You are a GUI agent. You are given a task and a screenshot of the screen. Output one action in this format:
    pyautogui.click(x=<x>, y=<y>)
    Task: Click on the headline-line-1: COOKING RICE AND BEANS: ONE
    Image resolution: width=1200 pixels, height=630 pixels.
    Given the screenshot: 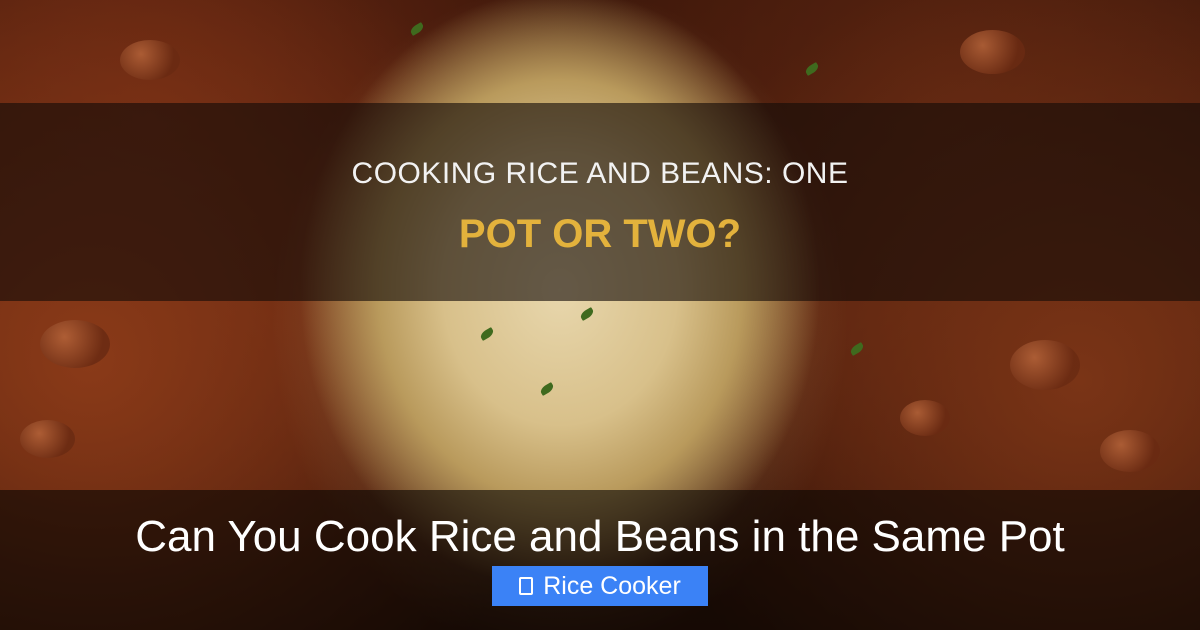 What is the action you would take?
    pyautogui.click(x=600, y=173)
    